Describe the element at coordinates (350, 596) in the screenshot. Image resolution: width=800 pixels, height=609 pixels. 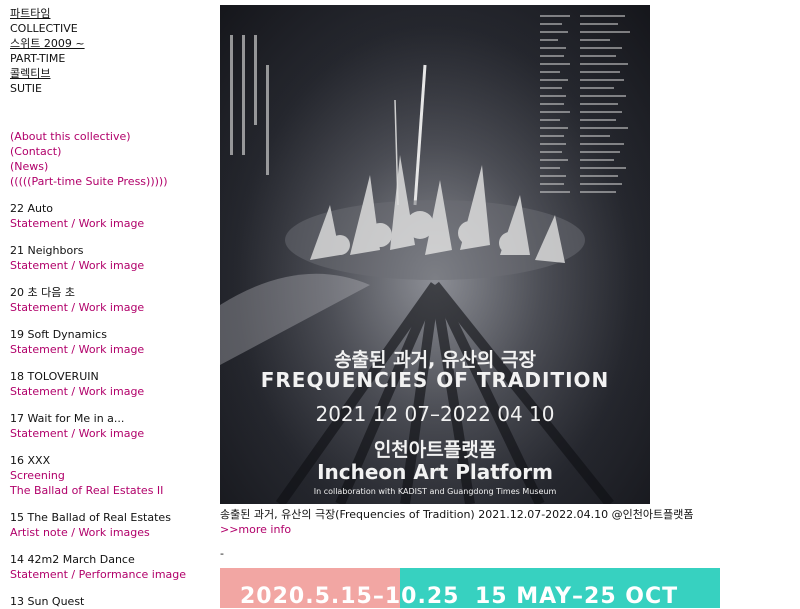
I see `poster2-left-text: 2020.5.15–10.25` at that location.